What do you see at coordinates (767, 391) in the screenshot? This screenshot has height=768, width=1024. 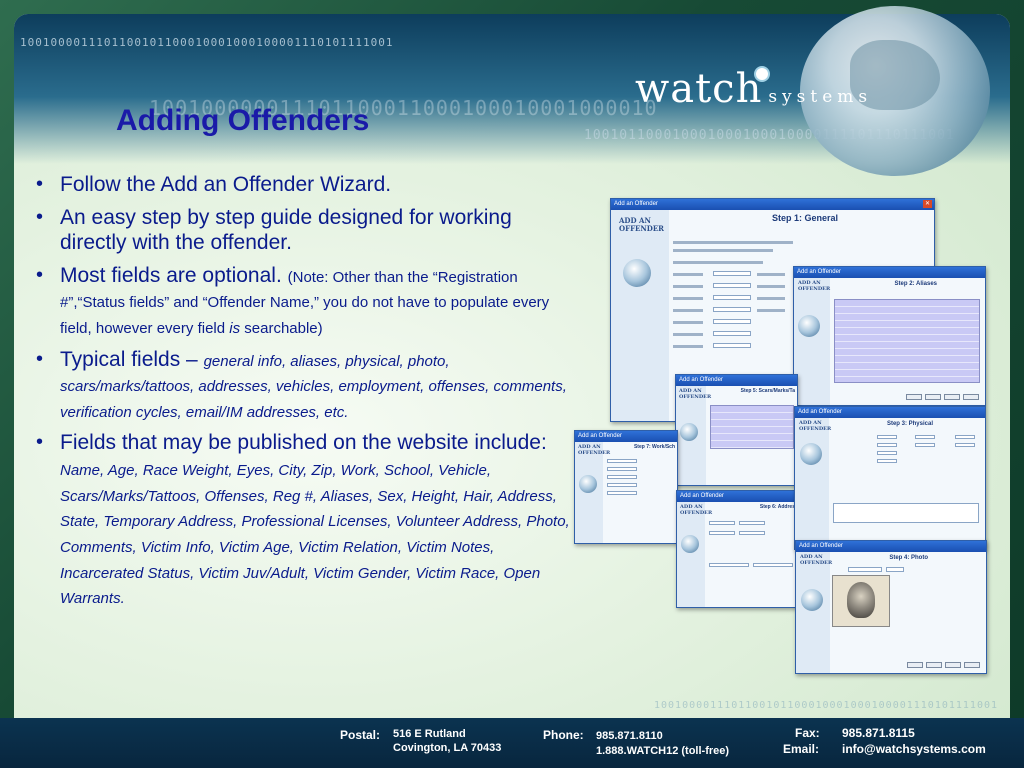 I see `step-title: Step 5: Scars/Marks/Ta` at bounding box center [767, 391].